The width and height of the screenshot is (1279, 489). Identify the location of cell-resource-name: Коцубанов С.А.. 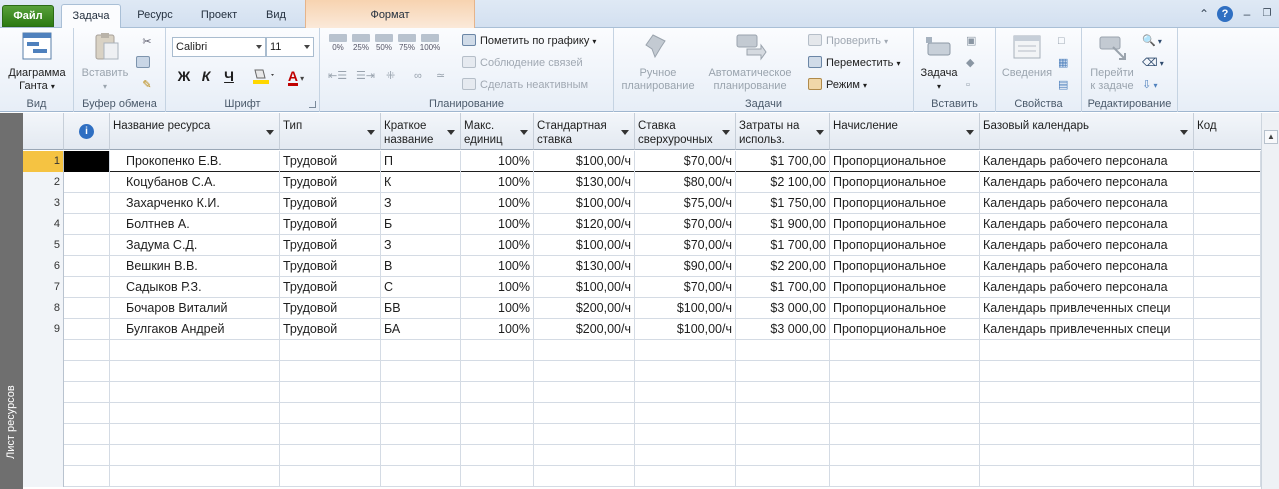
(195, 182).